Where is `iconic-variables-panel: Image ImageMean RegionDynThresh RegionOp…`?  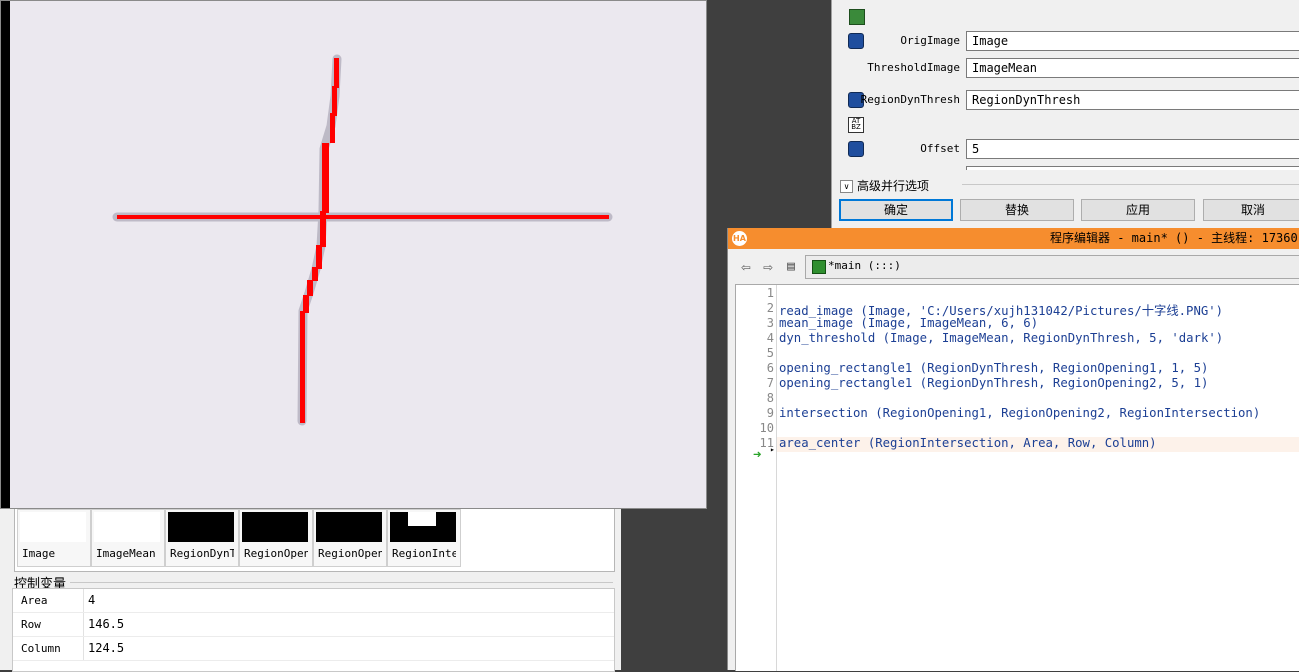
iconic-variables-panel: Image ImageMean RegionDynThresh RegionOp… is located at coordinates (314, 540).